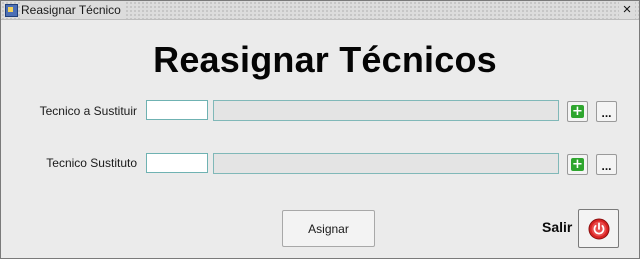 Image resolution: width=640 pixels, height=259 pixels. I want to click on tecnico-a-sustituir-code-input, so click(177, 110).